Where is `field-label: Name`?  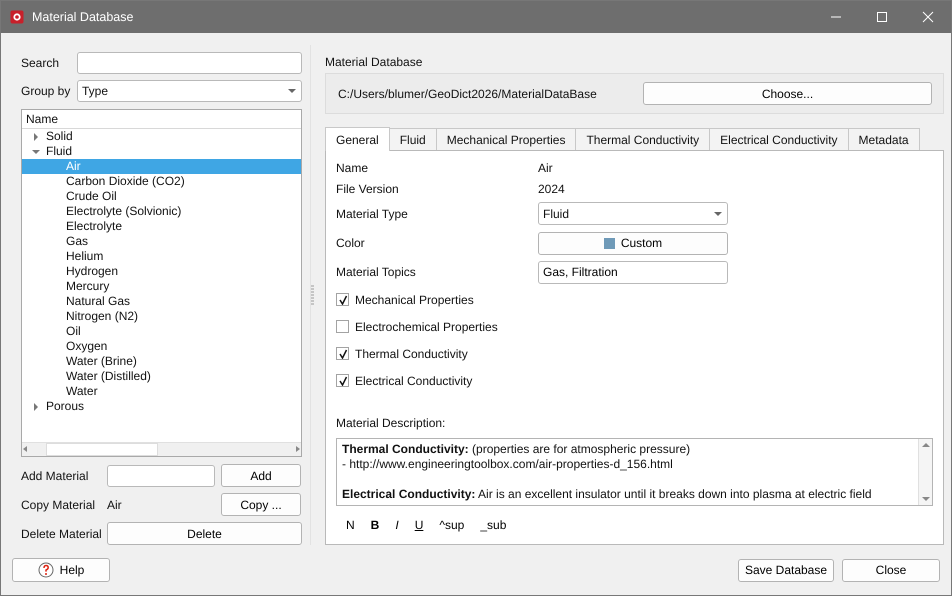
field-label: Name is located at coordinates (353, 168).